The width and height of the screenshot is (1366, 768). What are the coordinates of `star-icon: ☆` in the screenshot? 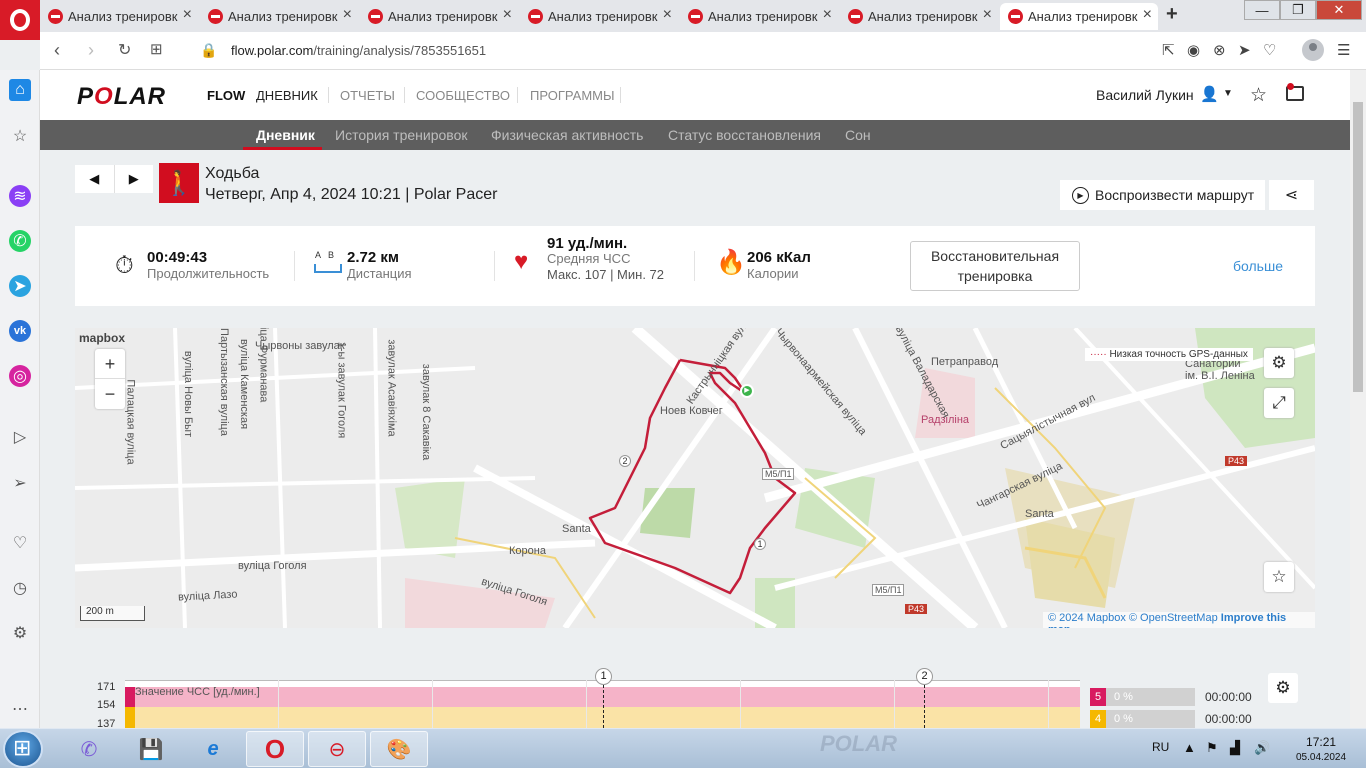 It's located at (1258, 95).